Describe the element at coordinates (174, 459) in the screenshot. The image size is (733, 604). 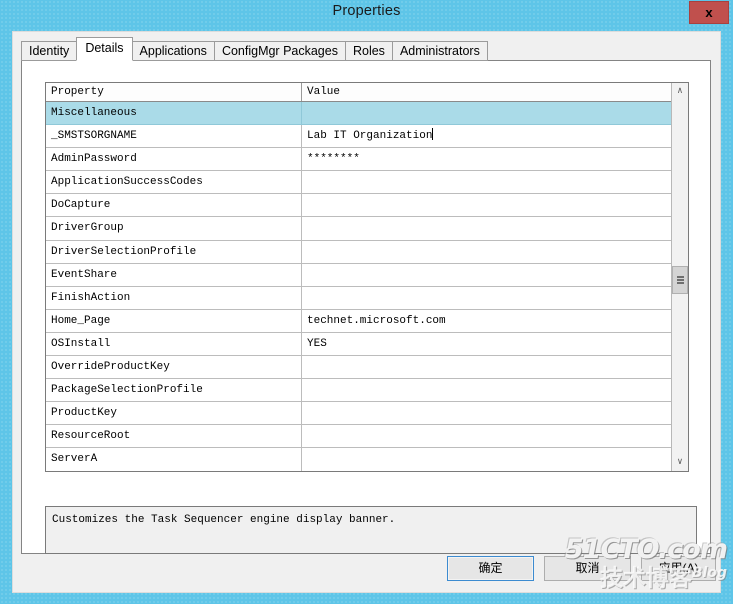
I see `cell-property: ServerA` at that location.